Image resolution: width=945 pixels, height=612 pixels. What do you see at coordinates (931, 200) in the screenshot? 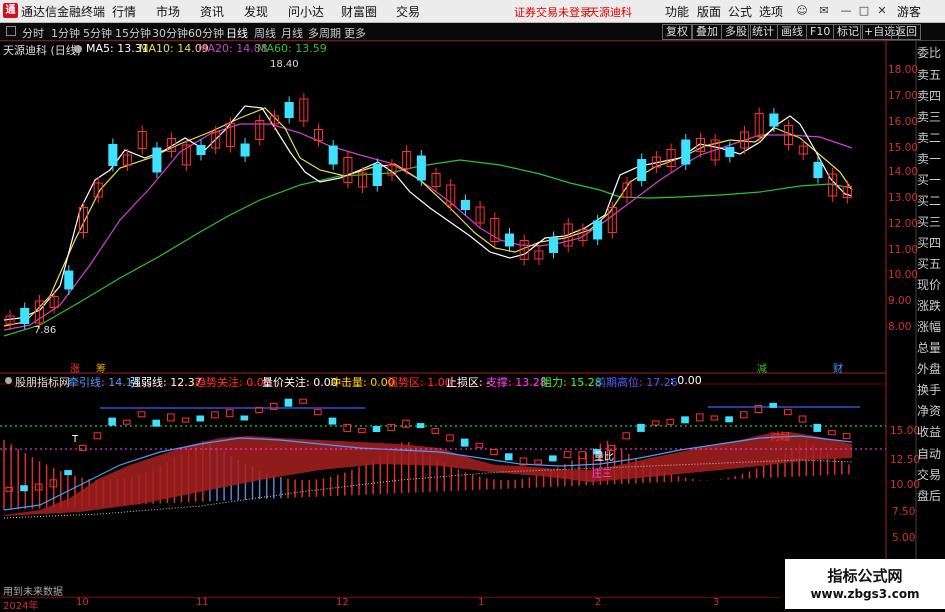
I see `side-buy2: 买二` at bounding box center [931, 200].